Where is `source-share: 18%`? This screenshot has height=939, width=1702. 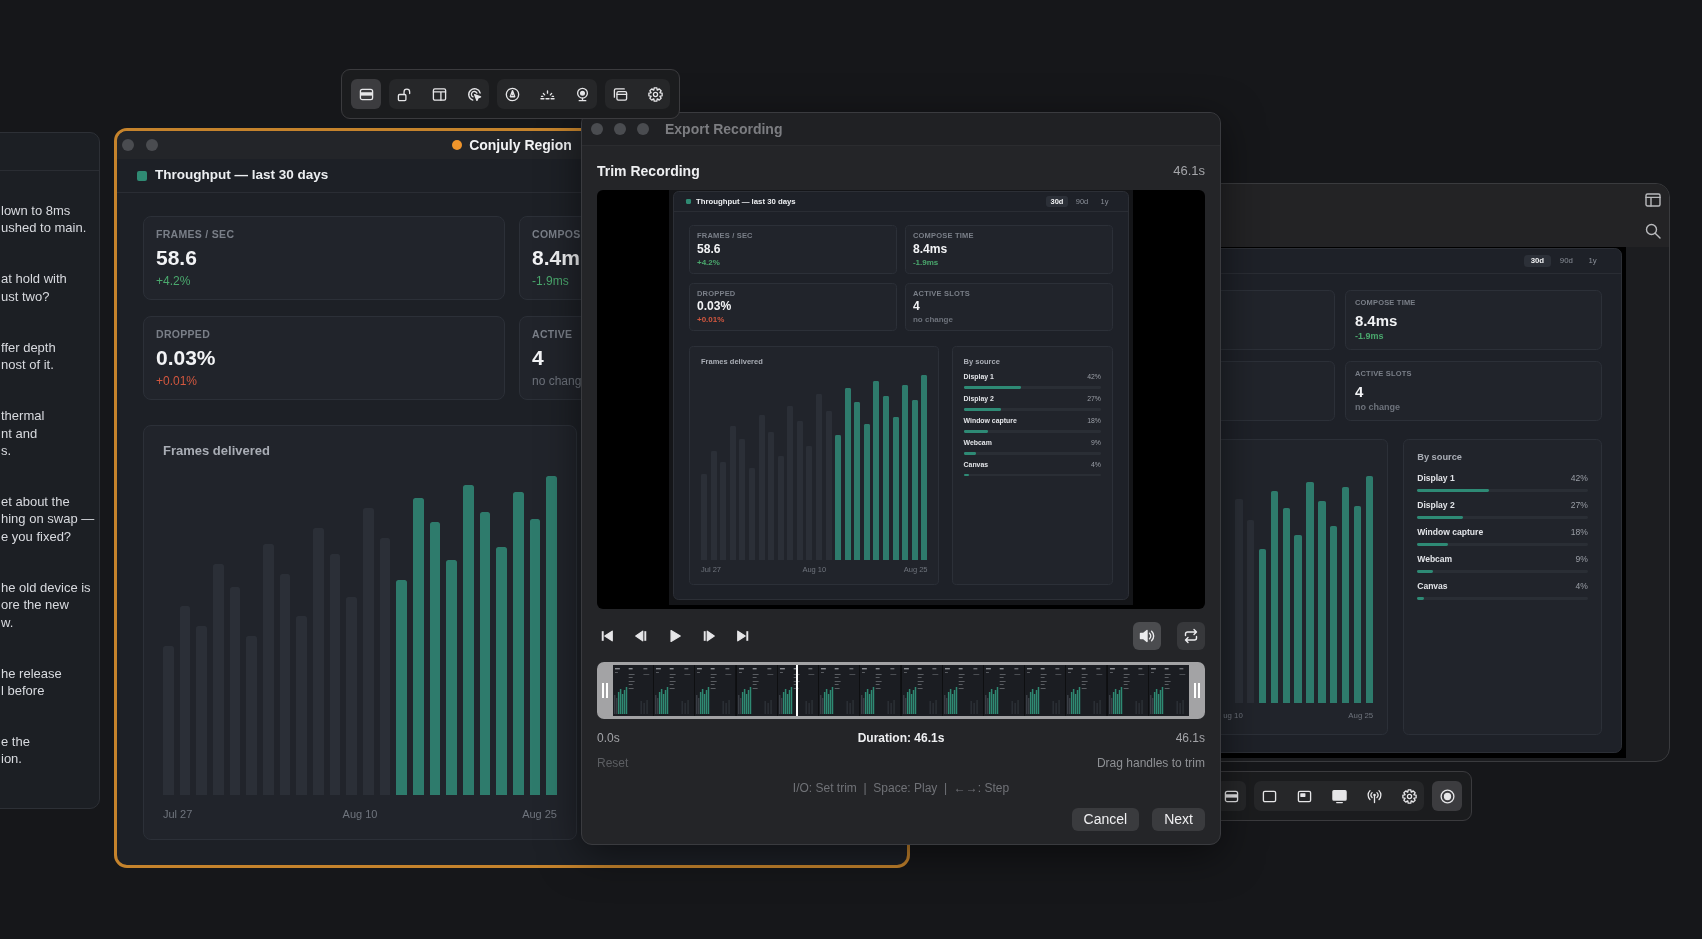
source-share: 18% is located at coordinates (1579, 532).